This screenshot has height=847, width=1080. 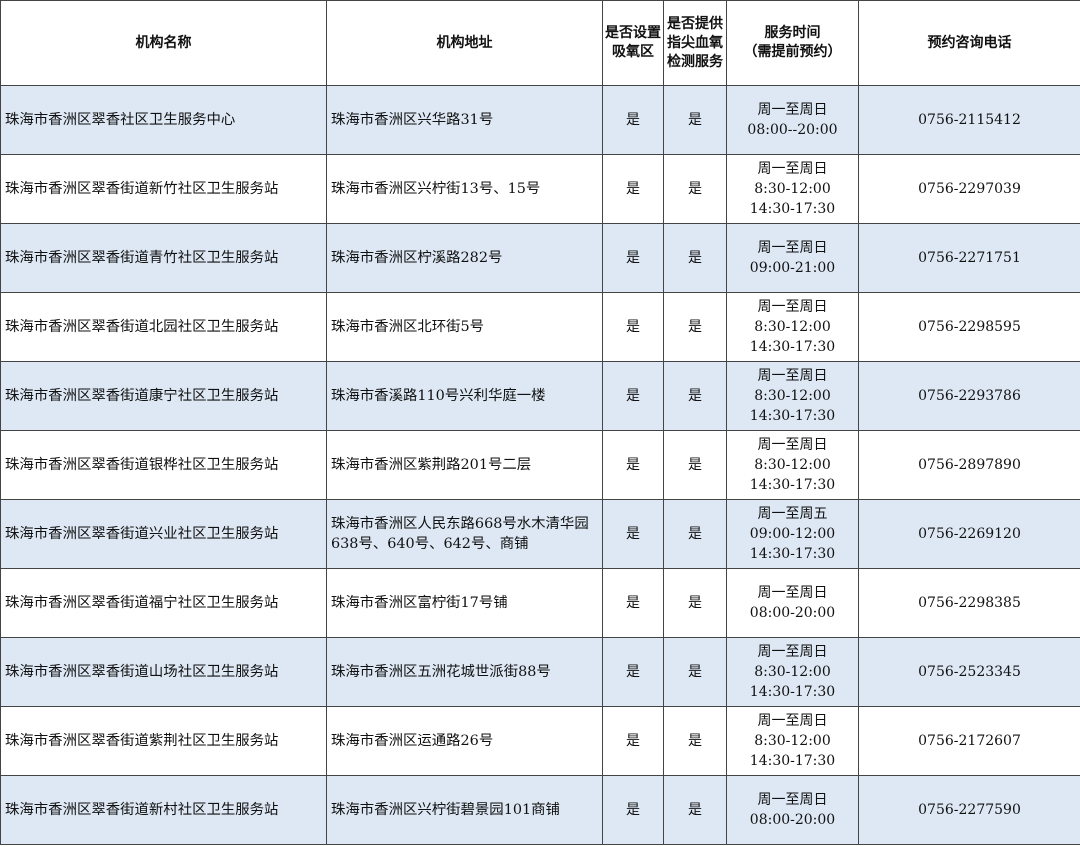 What do you see at coordinates (969, 396) in the screenshot?
I see `phone-number: 0756-2293786` at bounding box center [969, 396].